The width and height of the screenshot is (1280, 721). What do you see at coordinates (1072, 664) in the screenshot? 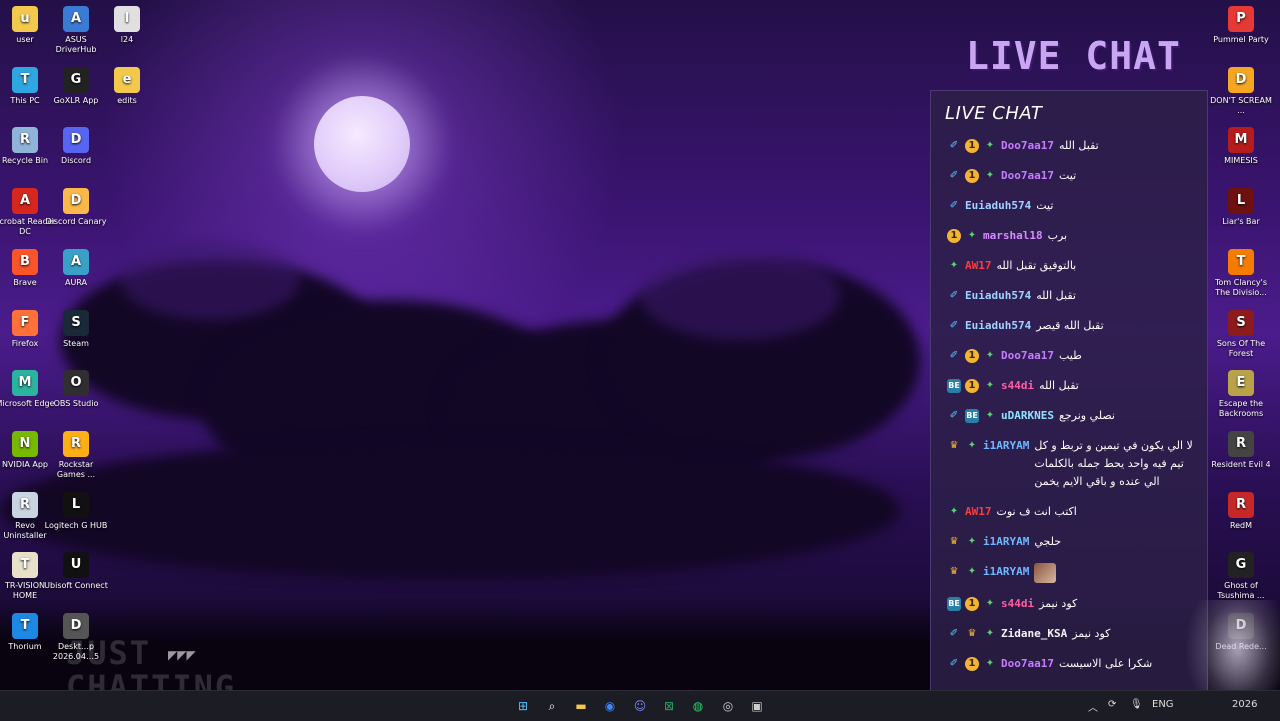
I see `chat-message: ✐ 1 ✦ Doo7aa17 شكرا على الاسيست` at bounding box center [1072, 664].